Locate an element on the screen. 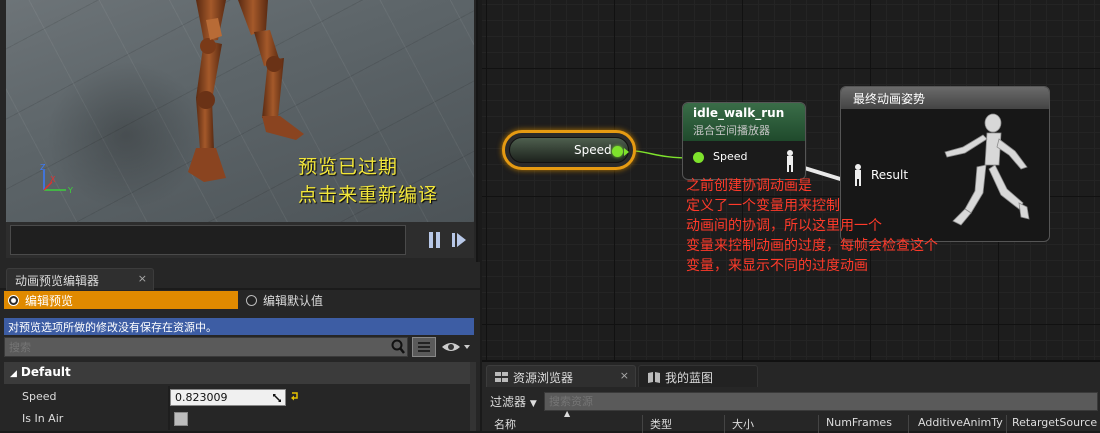  tab-anim-preview-editor: 动画预览编辑器 × is located at coordinates (80, 279).